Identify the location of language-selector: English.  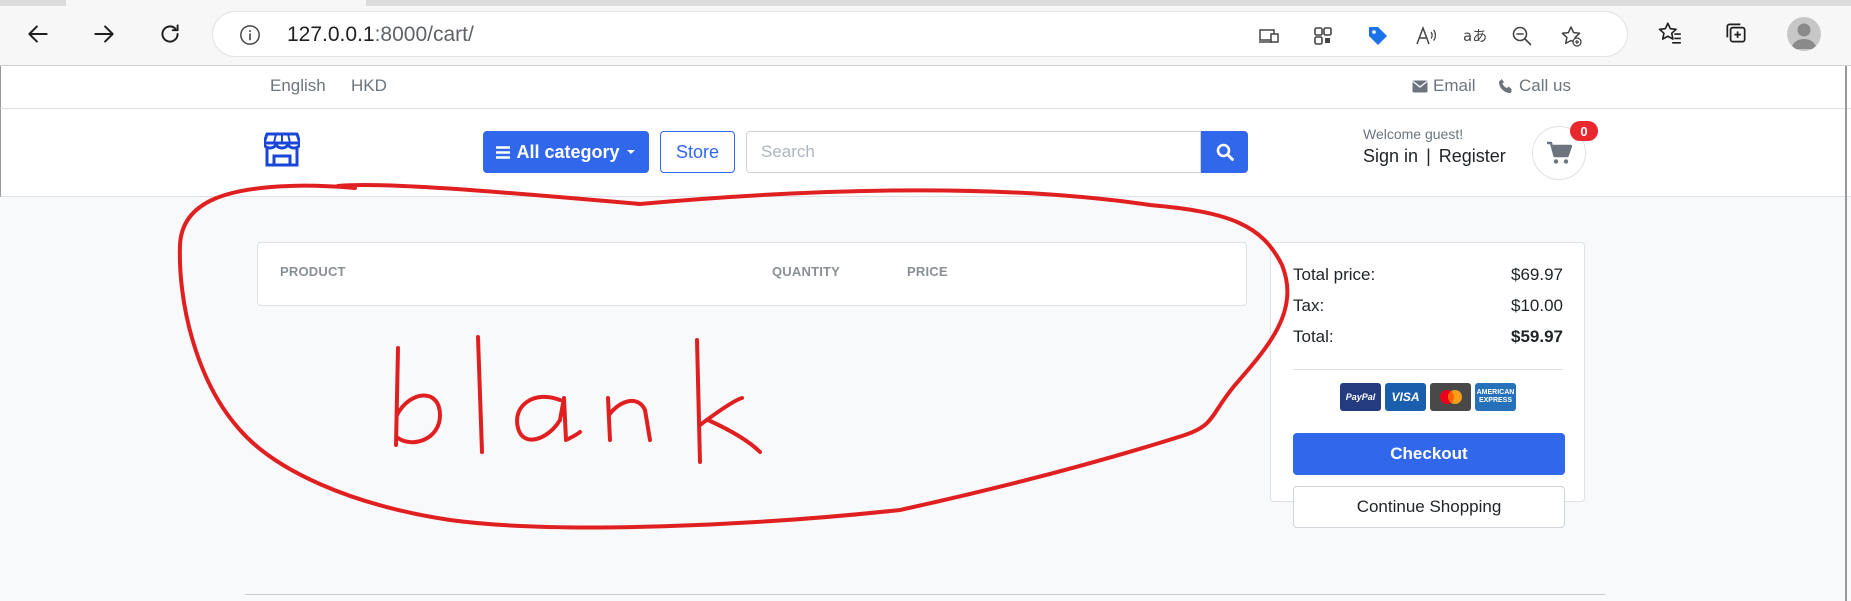
(298, 86).